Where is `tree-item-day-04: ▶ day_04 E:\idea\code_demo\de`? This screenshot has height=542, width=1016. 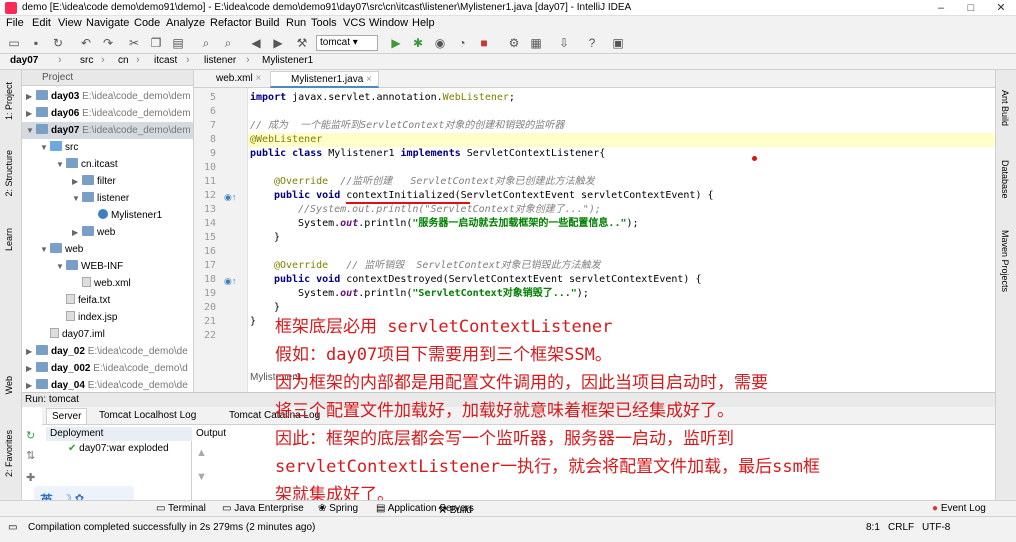 tree-item-day-04: ▶ day_04 E:\idea\code_demo\de is located at coordinates (107, 384).